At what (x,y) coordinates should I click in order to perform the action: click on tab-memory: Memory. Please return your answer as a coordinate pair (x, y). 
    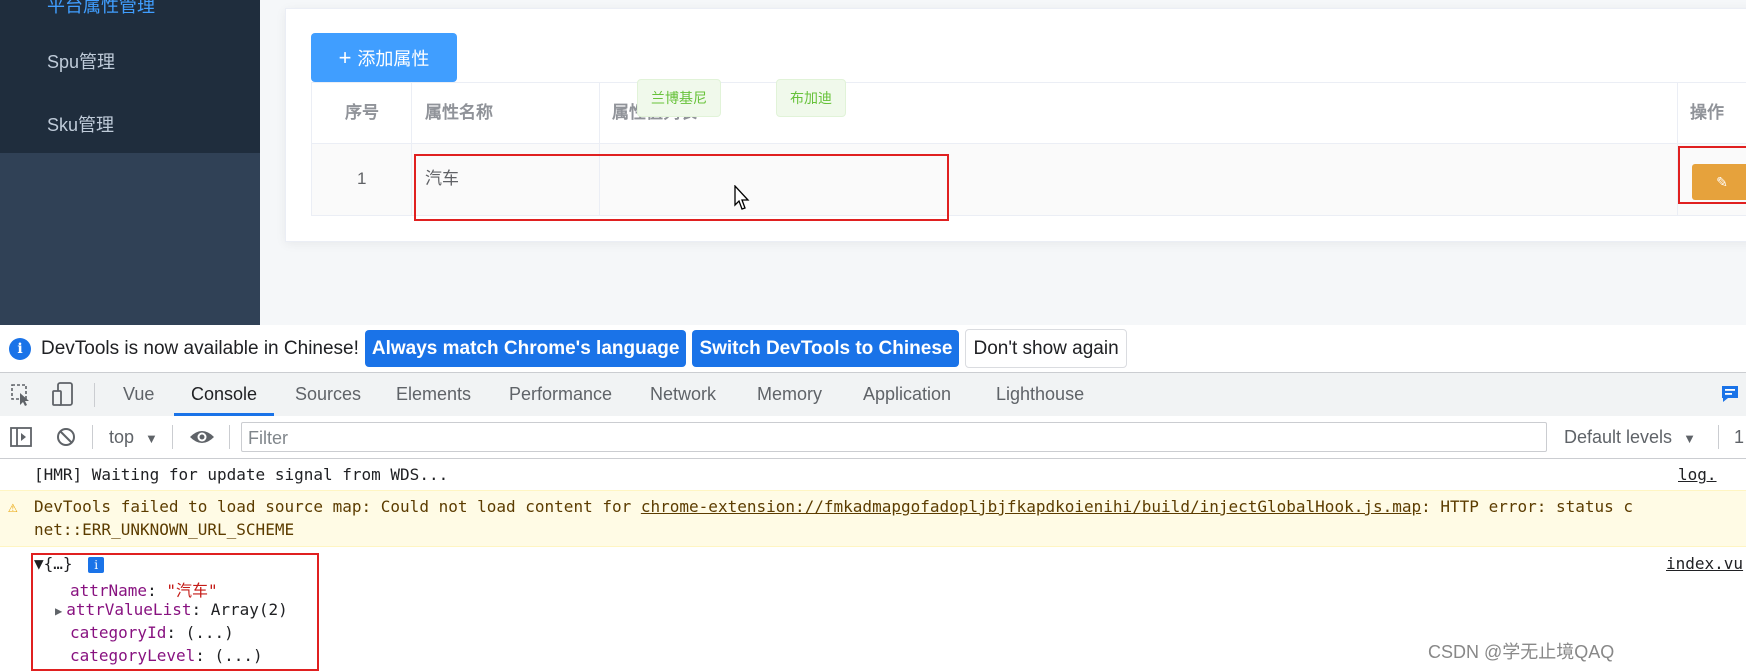
    Looking at the image, I should click on (789, 394).